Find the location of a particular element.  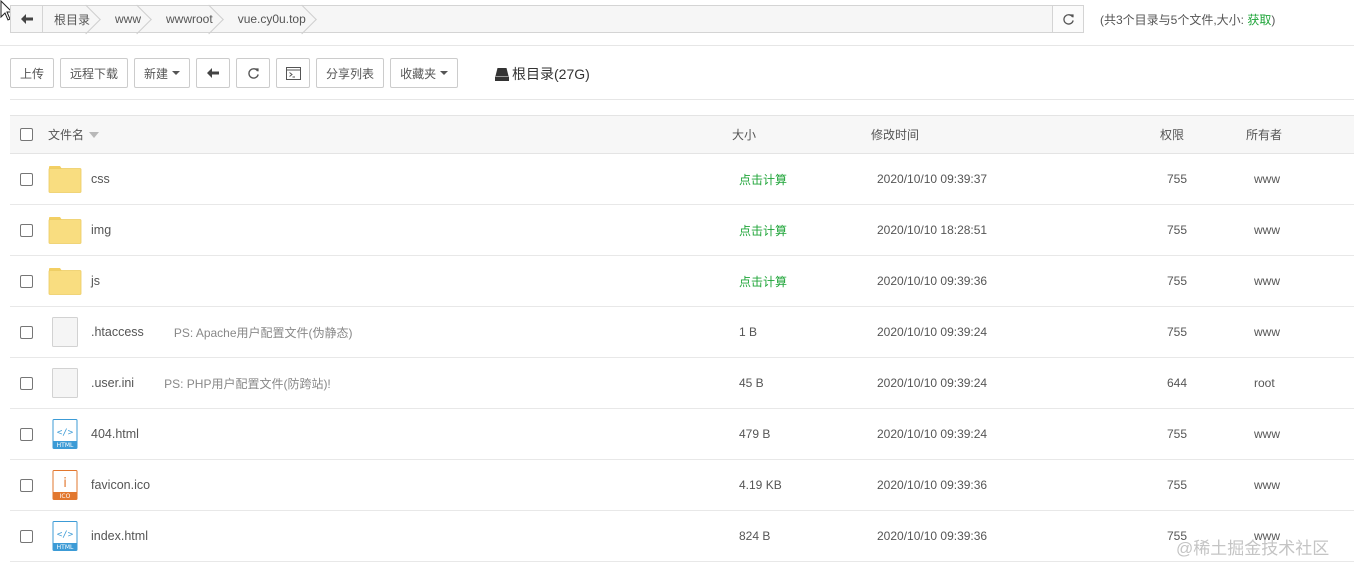

perm-link: 644 is located at coordinates (1177, 383).